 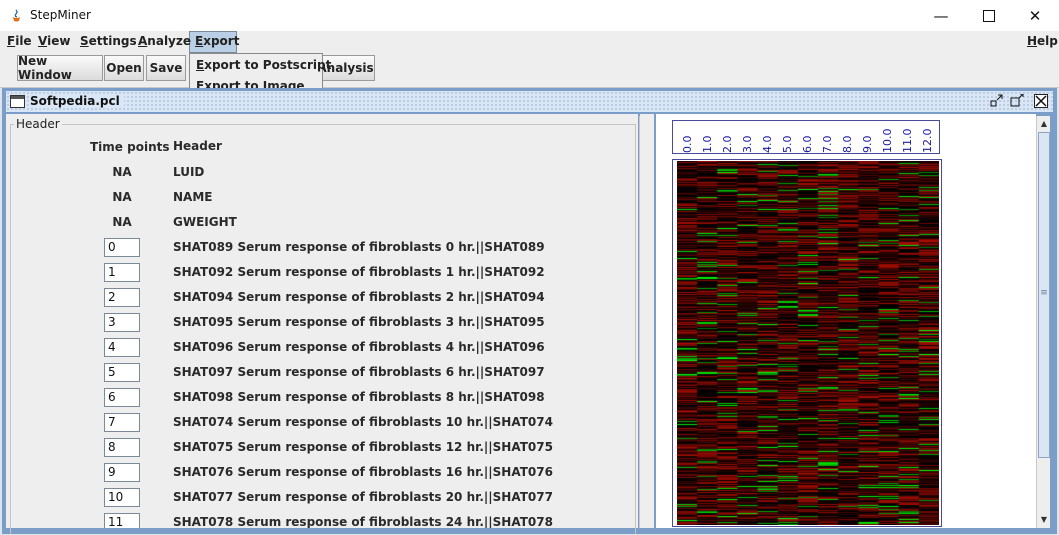 What do you see at coordinates (122, 520) in the screenshot?
I see `timepoint-input: 11` at bounding box center [122, 520].